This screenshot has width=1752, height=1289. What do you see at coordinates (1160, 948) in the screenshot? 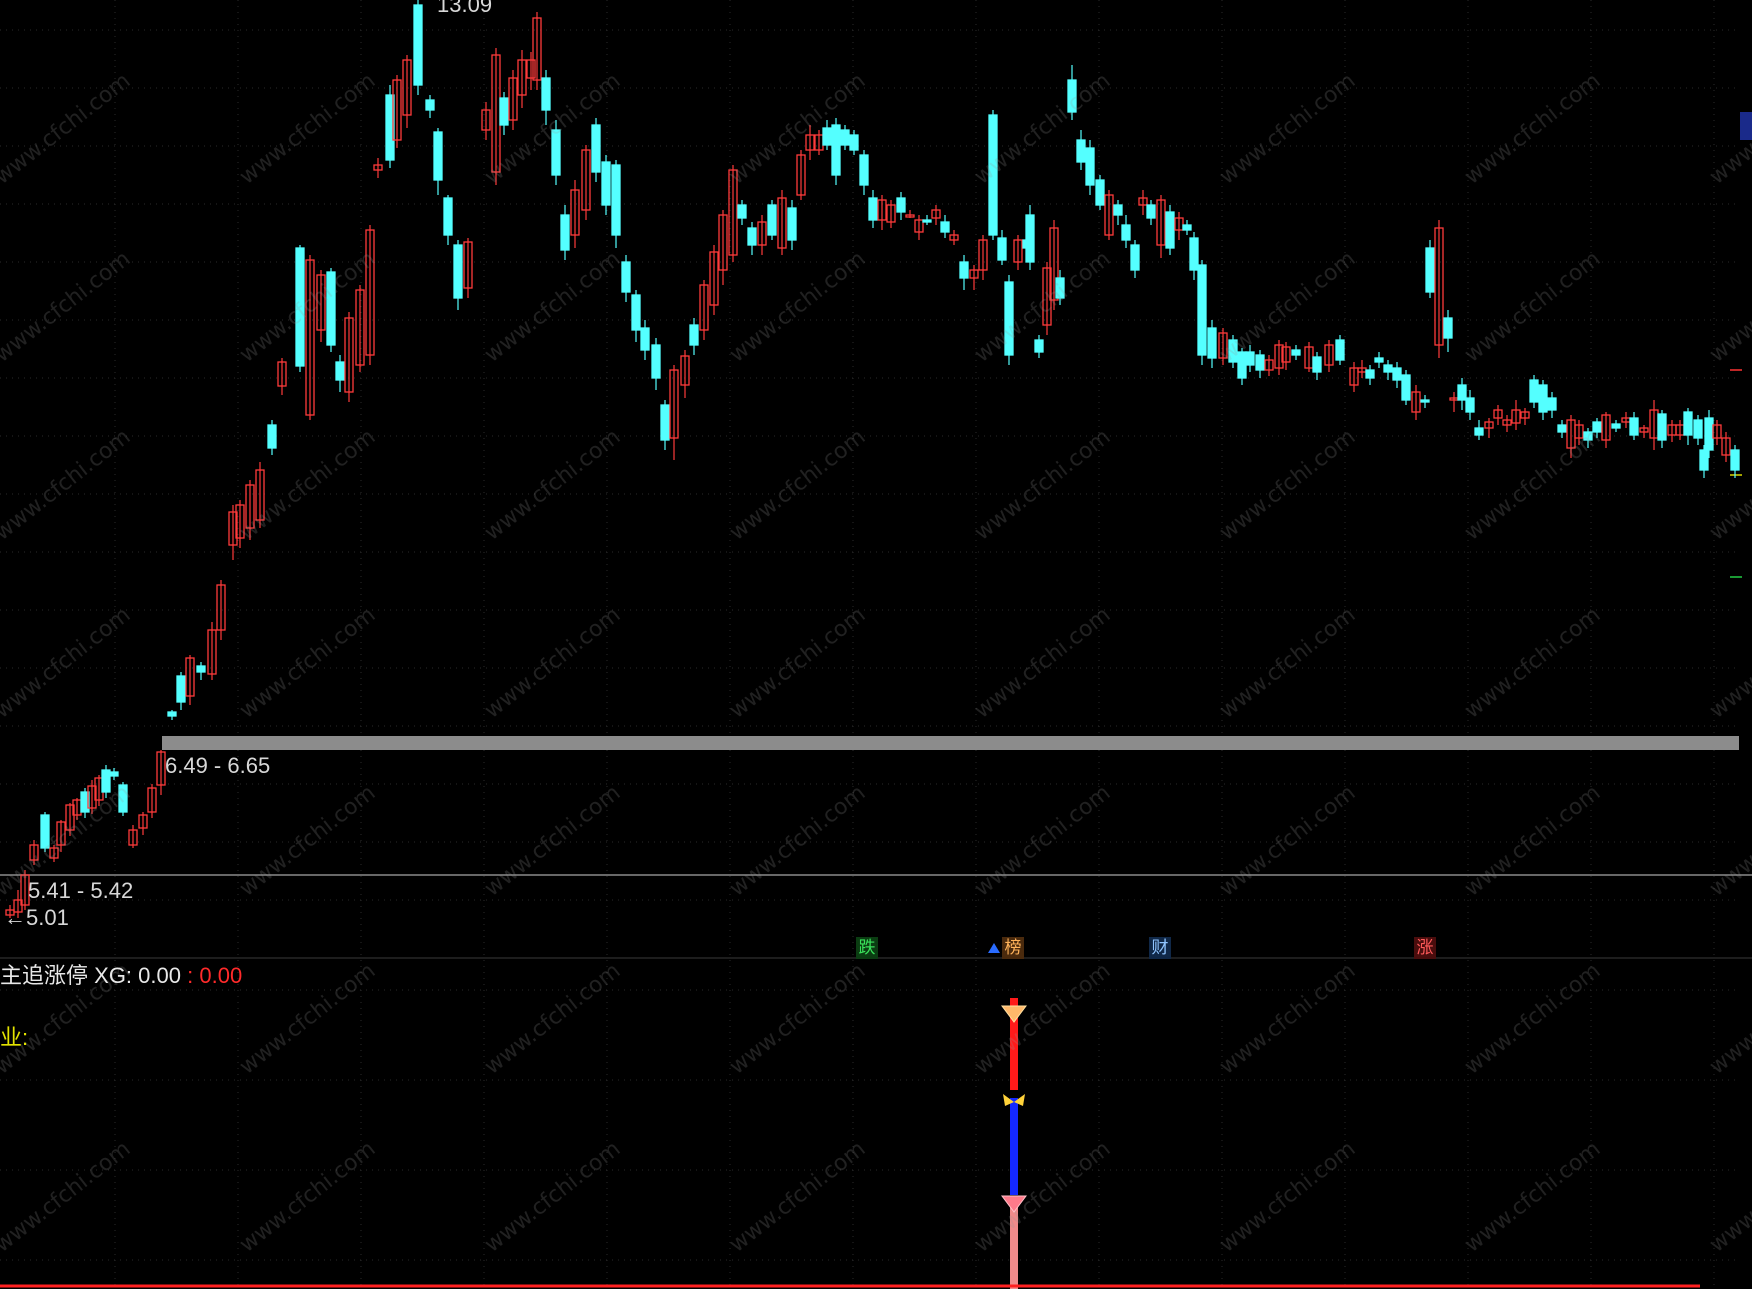
I see `event-badge-finance: 财` at bounding box center [1160, 948].